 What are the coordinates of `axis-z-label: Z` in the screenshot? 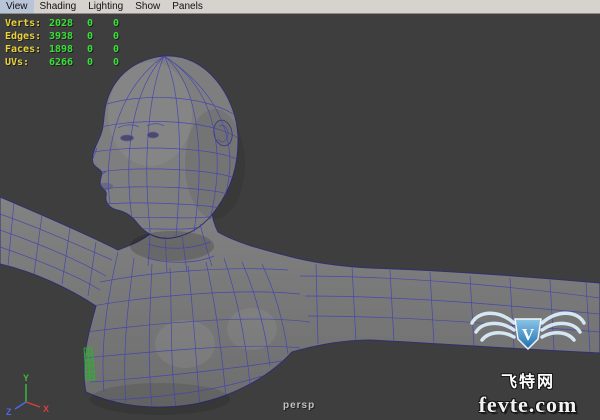 It's located at (9, 412).